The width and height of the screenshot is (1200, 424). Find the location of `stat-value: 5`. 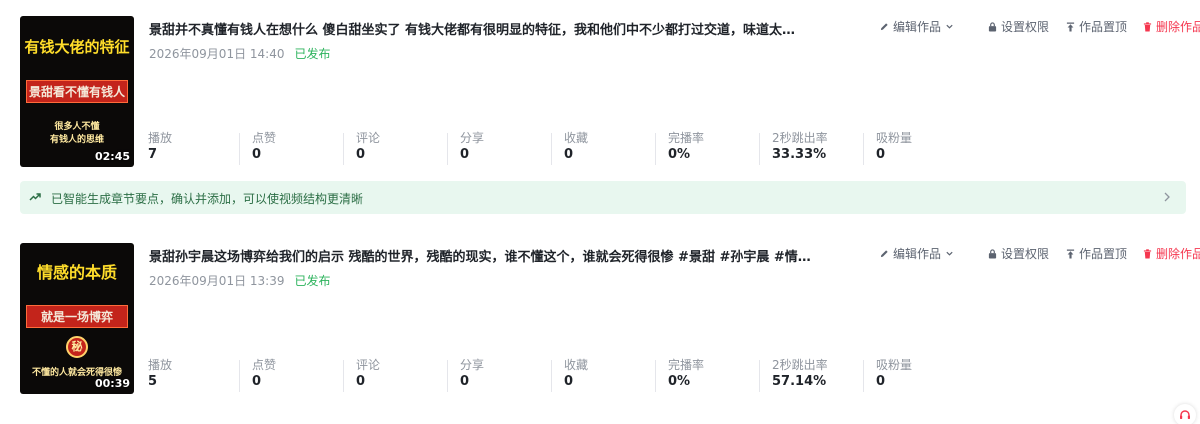

stat-value: 5 is located at coordinates (153, 381).